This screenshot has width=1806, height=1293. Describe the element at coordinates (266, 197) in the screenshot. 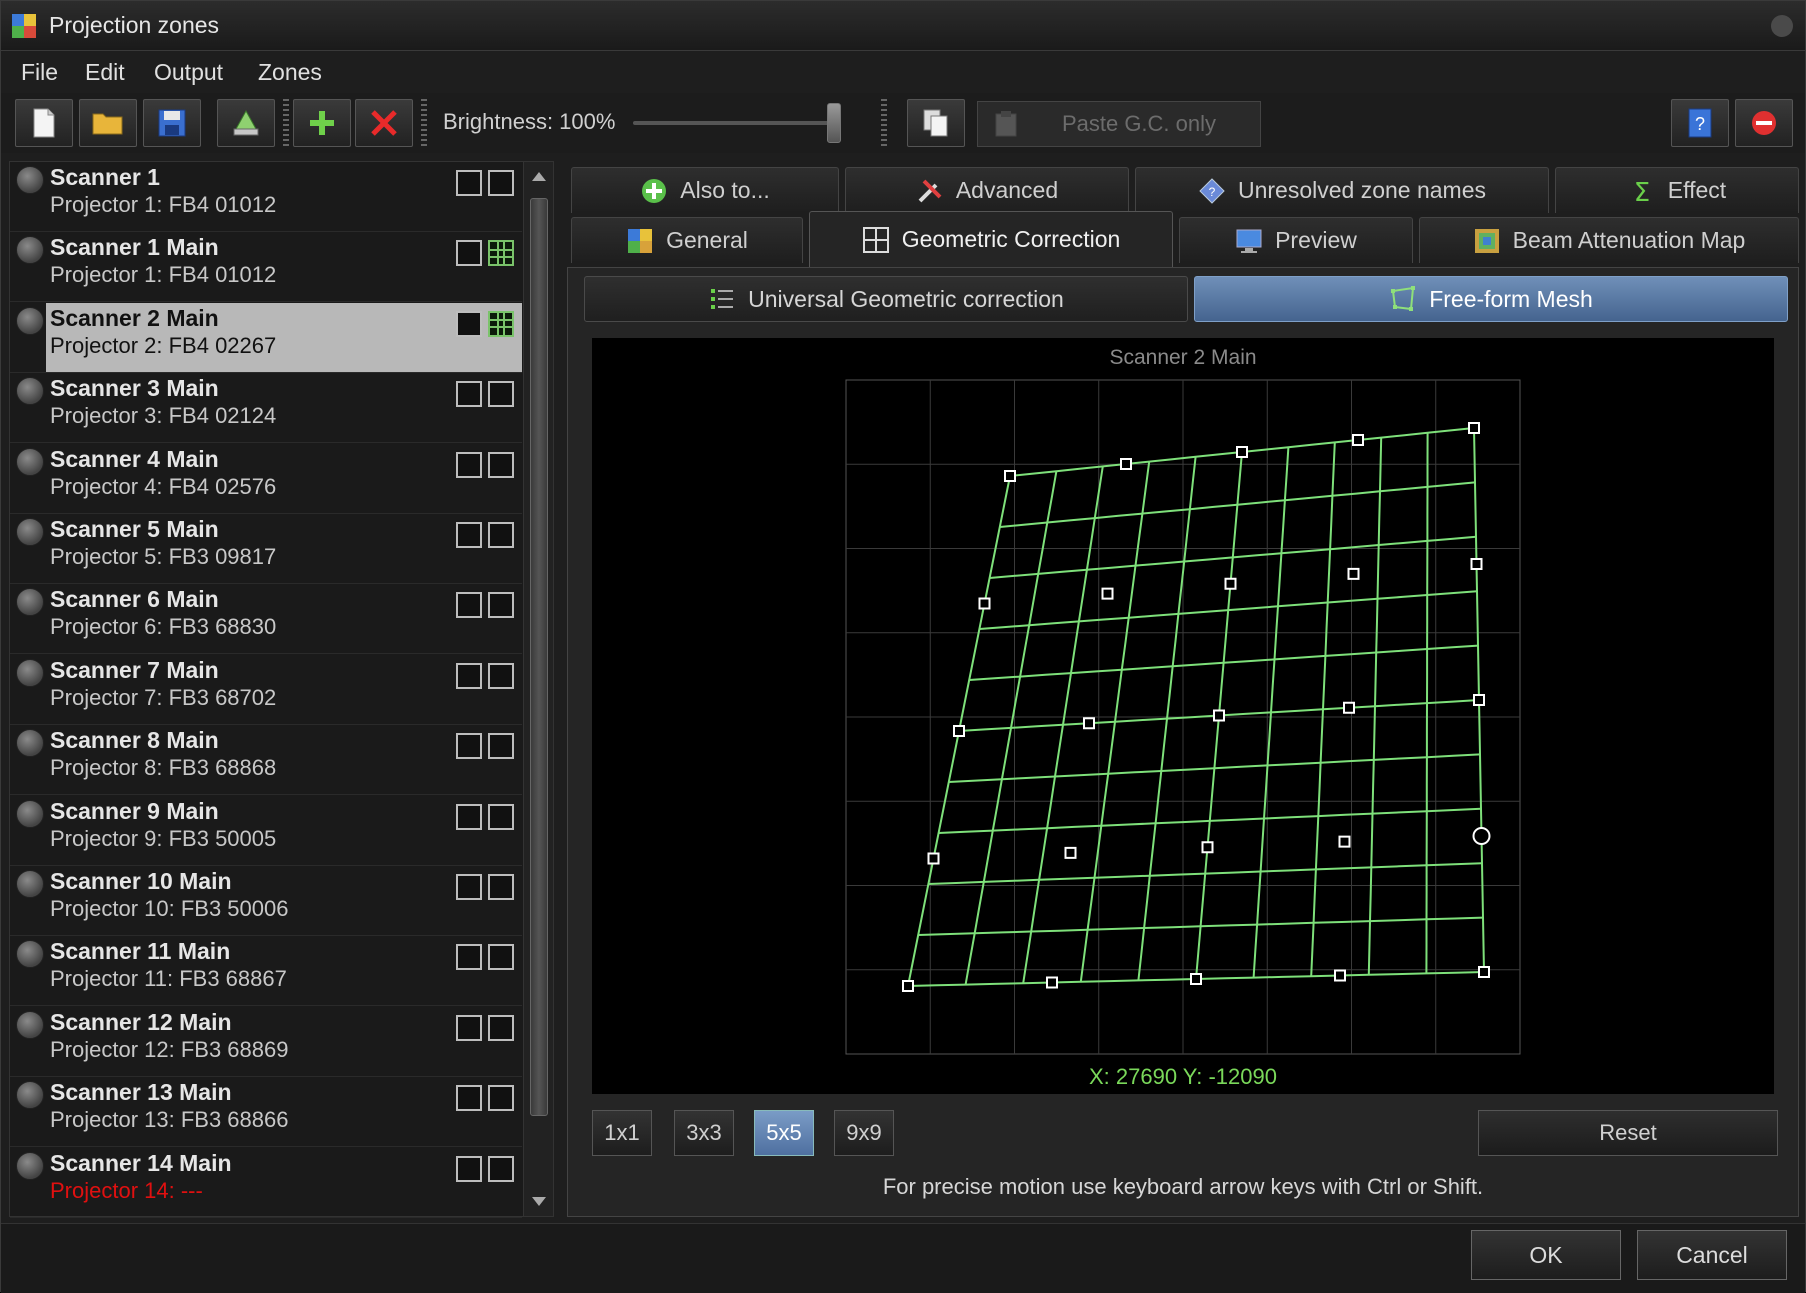

I see `scanner-row: Scanner 1 Projector 1: FB4 01012` at that location.